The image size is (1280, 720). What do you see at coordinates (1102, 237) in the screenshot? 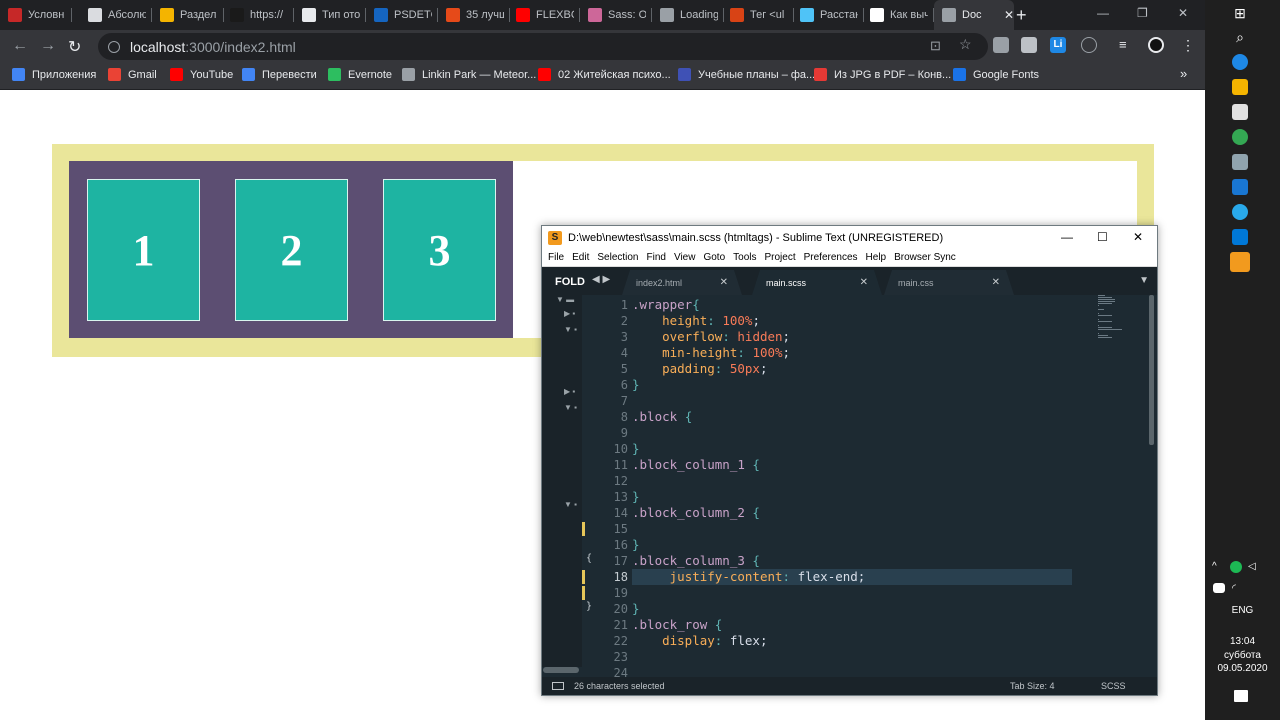
I see `editor-maximize-button: ☐` at bounding box center [1102, 237].